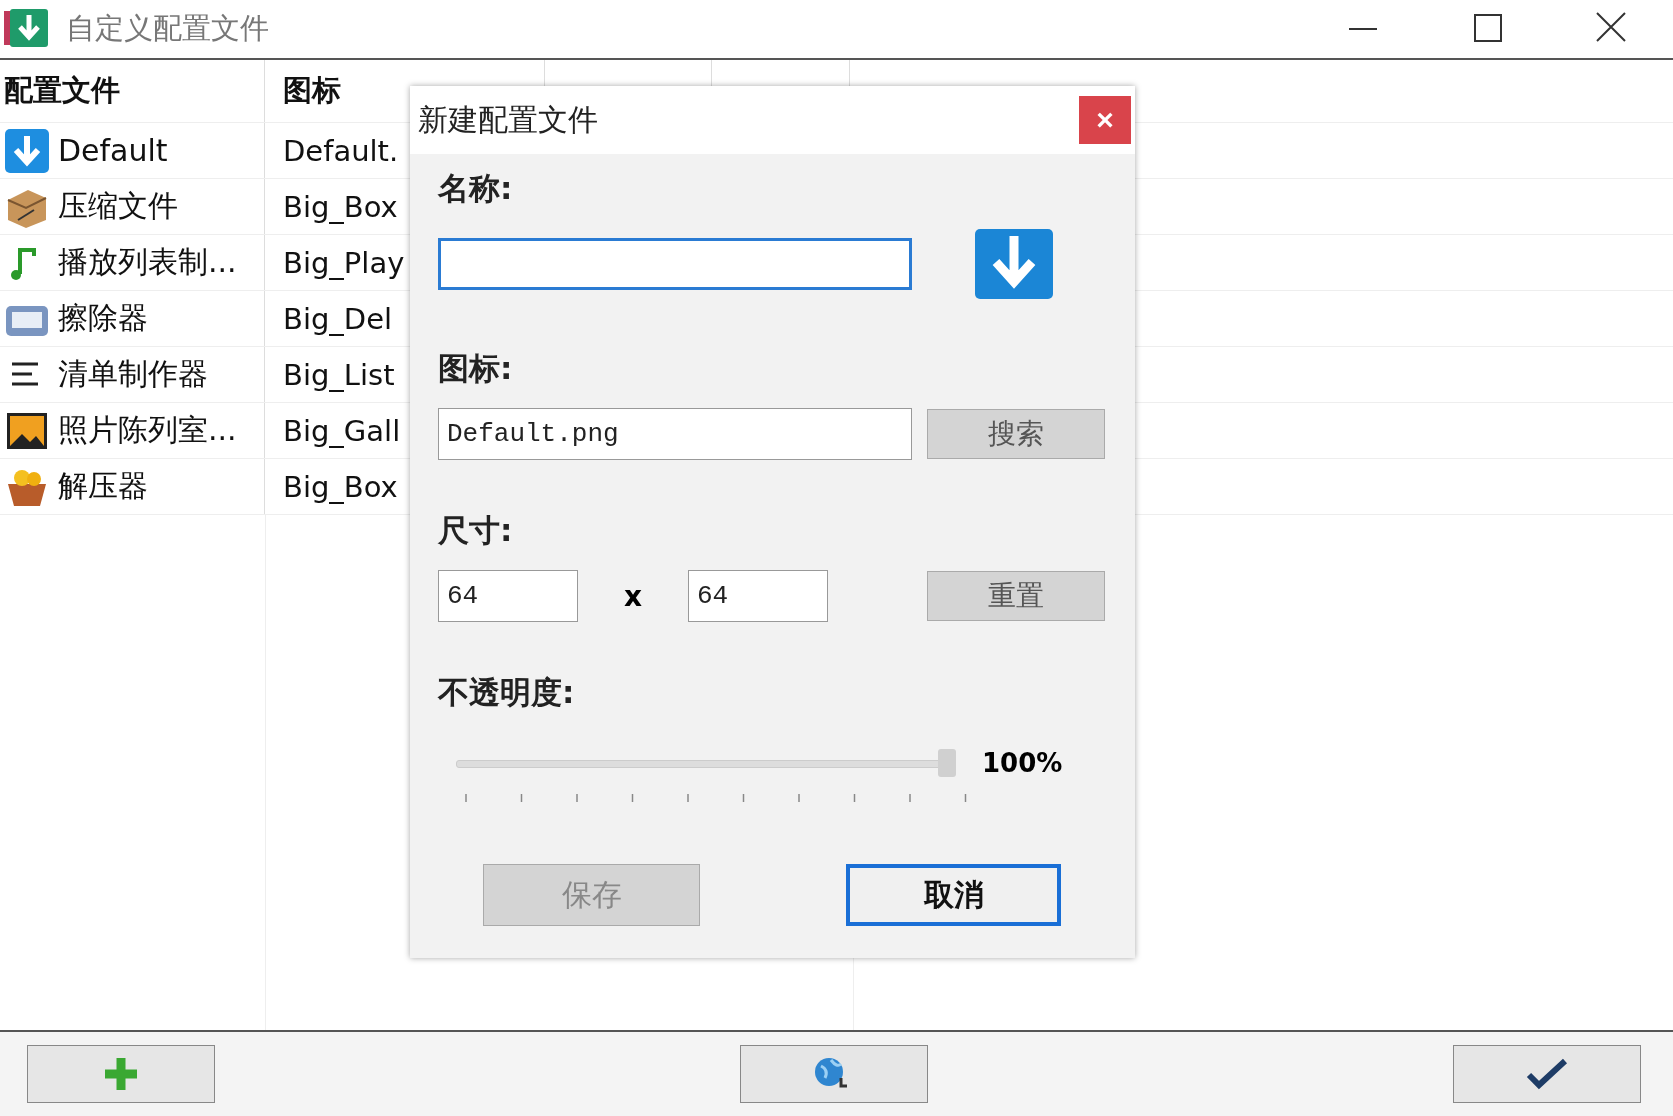  Describe the element at coordinates (312, 91) in the screenshot. I see `column-header: 图标` at that location.